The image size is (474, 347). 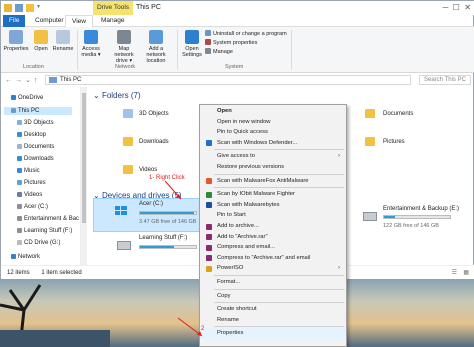 I want to click on access-media-button: Access media ▾, so click(x=91, y=44).